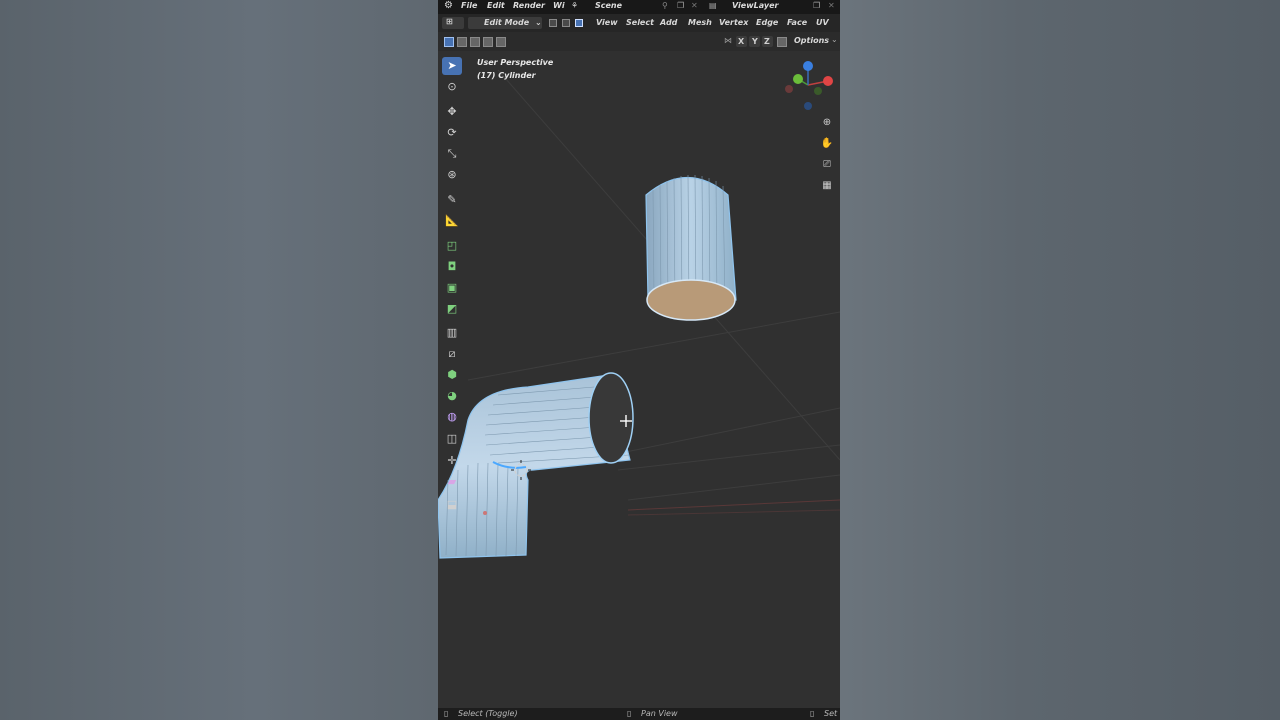  Describe the element at coordinates (452, 66) in the screenshot. I see `select-box-icon: ➤` at that location.